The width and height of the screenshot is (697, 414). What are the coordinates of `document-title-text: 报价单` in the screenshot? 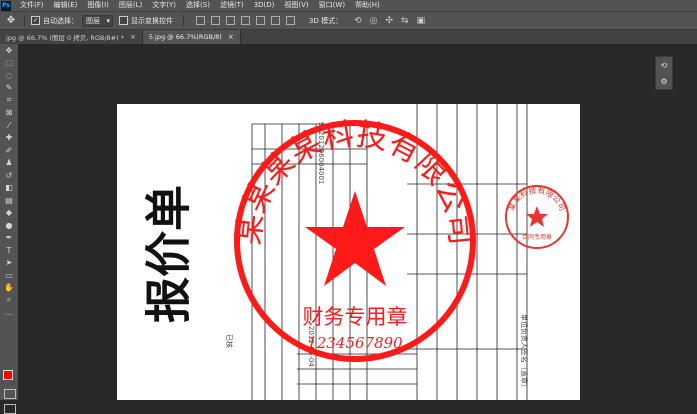 It's located at (169, 254).